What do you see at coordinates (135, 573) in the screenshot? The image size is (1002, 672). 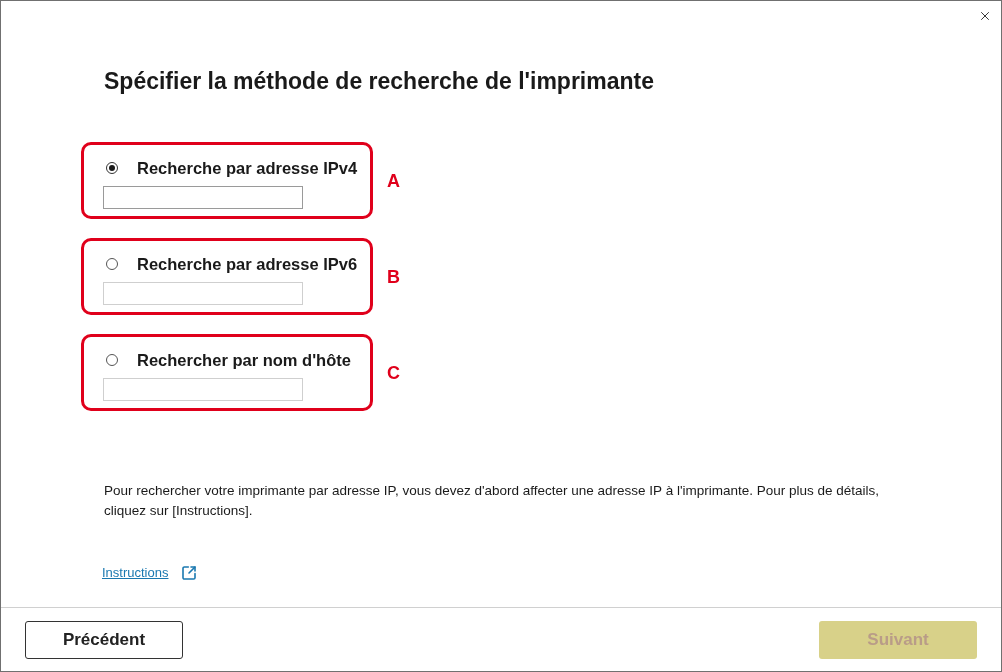 I see `instructions-link: Instructions` at bounding box center [135, 573].